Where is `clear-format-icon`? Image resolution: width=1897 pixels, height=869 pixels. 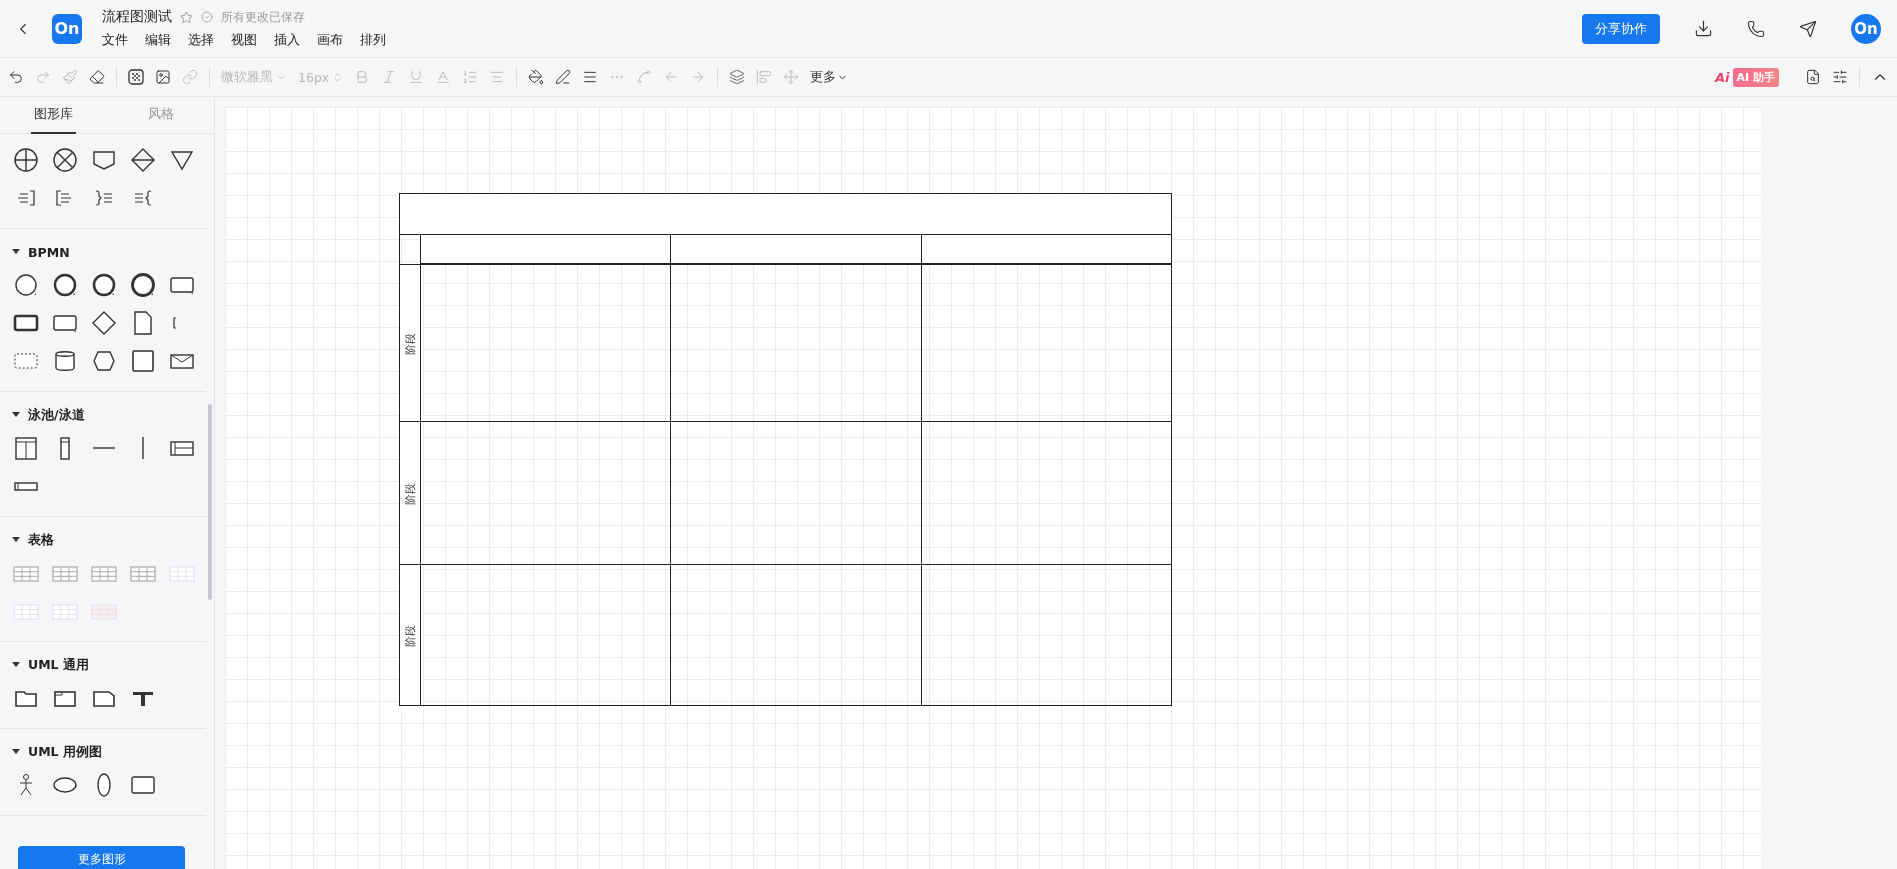 clear-format-icon is located at coordinates (97, 77).